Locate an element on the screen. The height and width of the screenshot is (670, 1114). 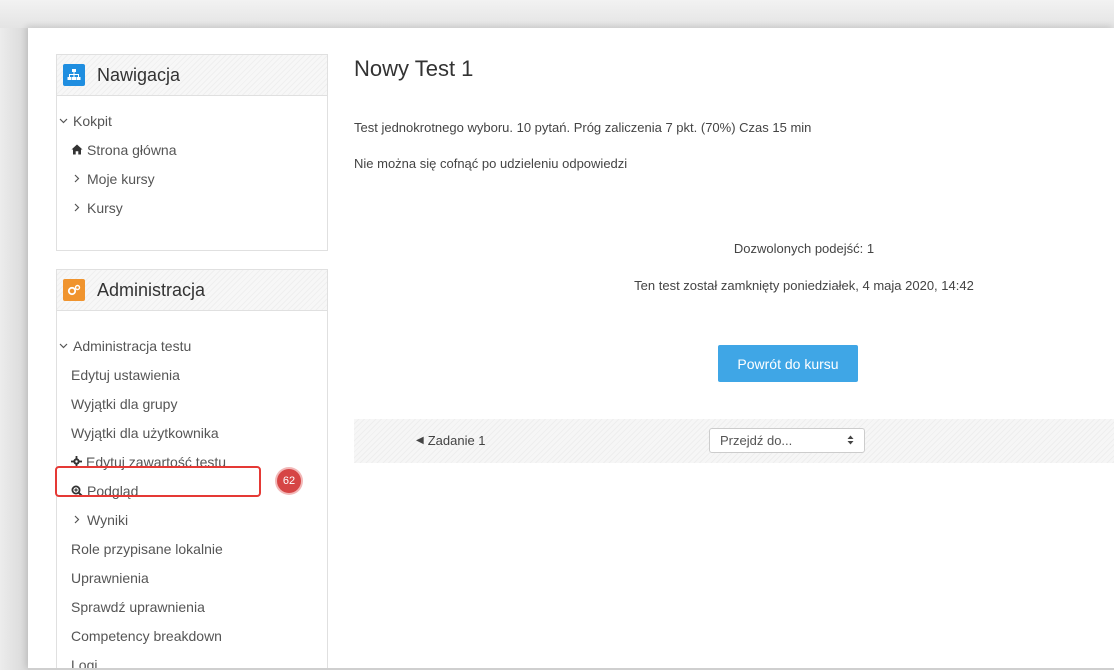
admin-item-group-overrides: Wyjątki dla grupy is located at coordinates (192, 403).